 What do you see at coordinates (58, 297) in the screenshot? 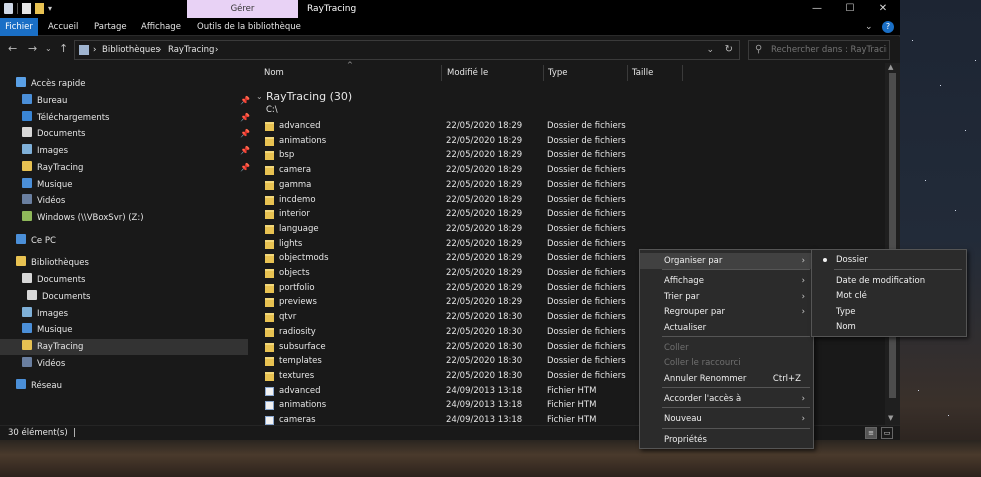
I see `nav-library-documents-sub: Documents` at bounding box center [58, 297].